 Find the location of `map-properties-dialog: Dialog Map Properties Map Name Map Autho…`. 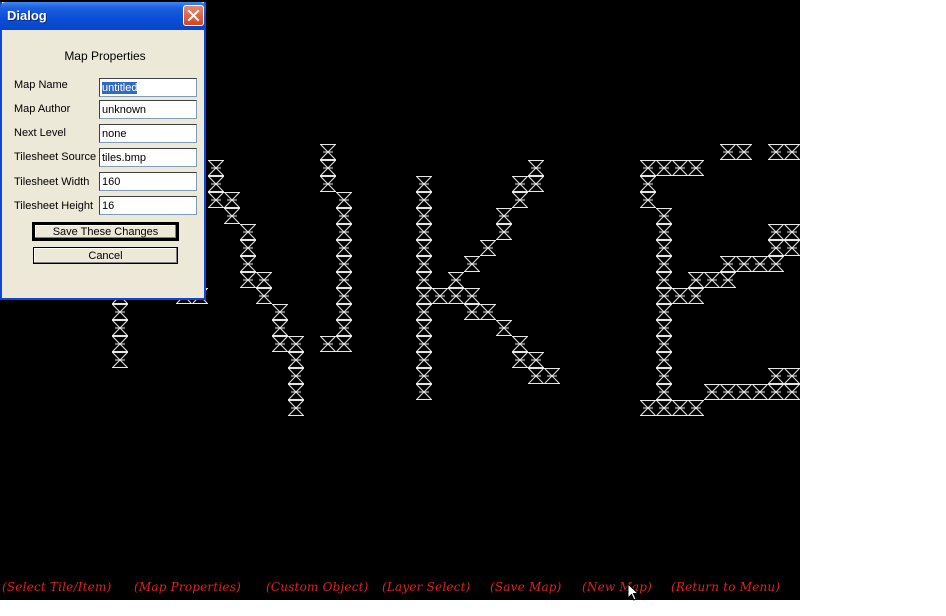

map-properties-dialog: Dialog Map Properties Map Name Map Autho… is located at coordinates (103, 151).